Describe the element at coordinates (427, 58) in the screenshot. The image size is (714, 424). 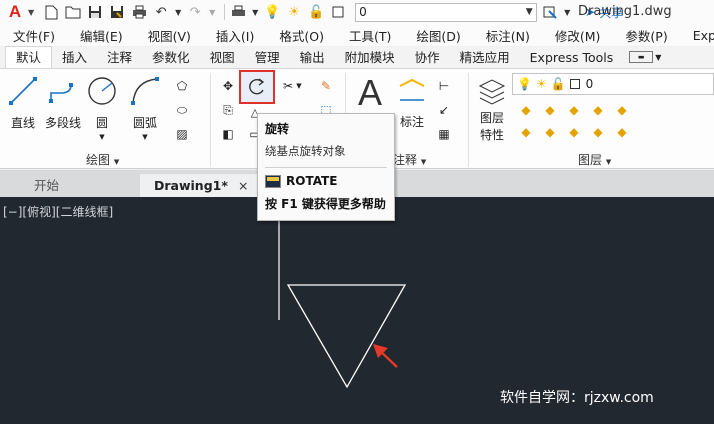
I see `tab-collaborate: 协作` at that location.